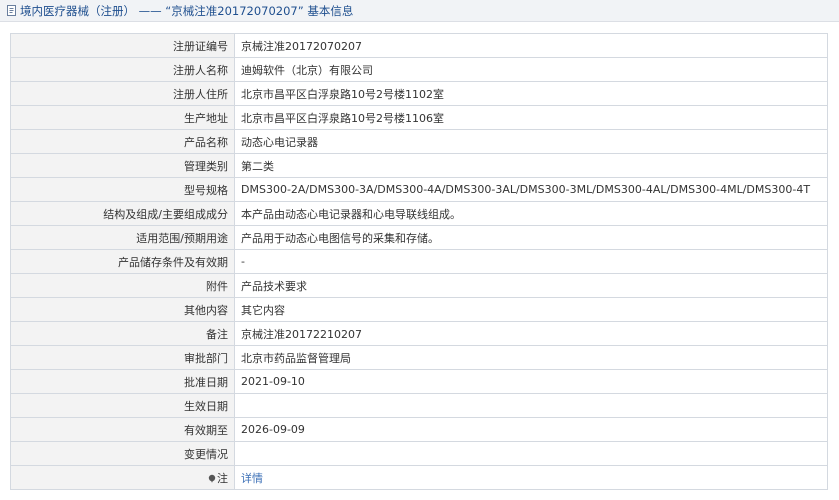 This screenshot has width=839, height=500. Describe the element at coordinates (531, 477) in the screenshot. I see `note-value-cell: 详情` at that location.